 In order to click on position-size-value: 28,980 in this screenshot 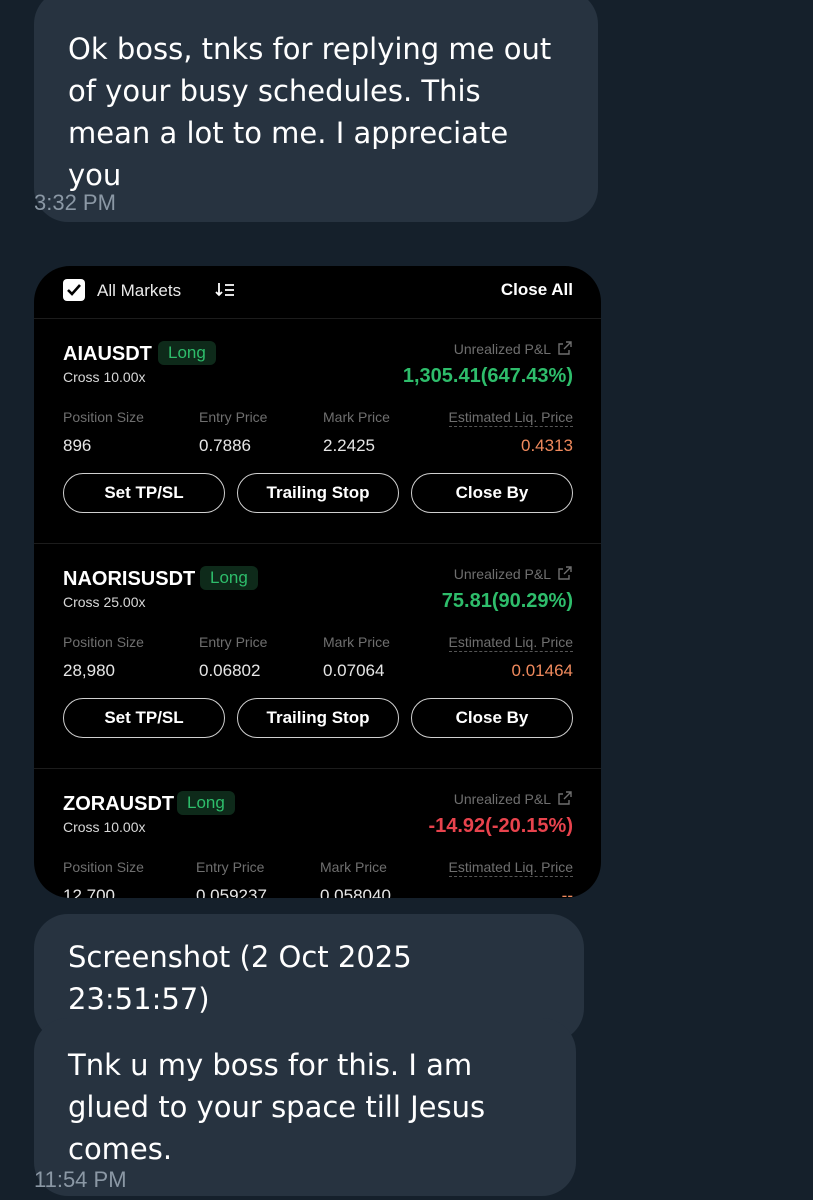, I will do `click(89, 670)`.